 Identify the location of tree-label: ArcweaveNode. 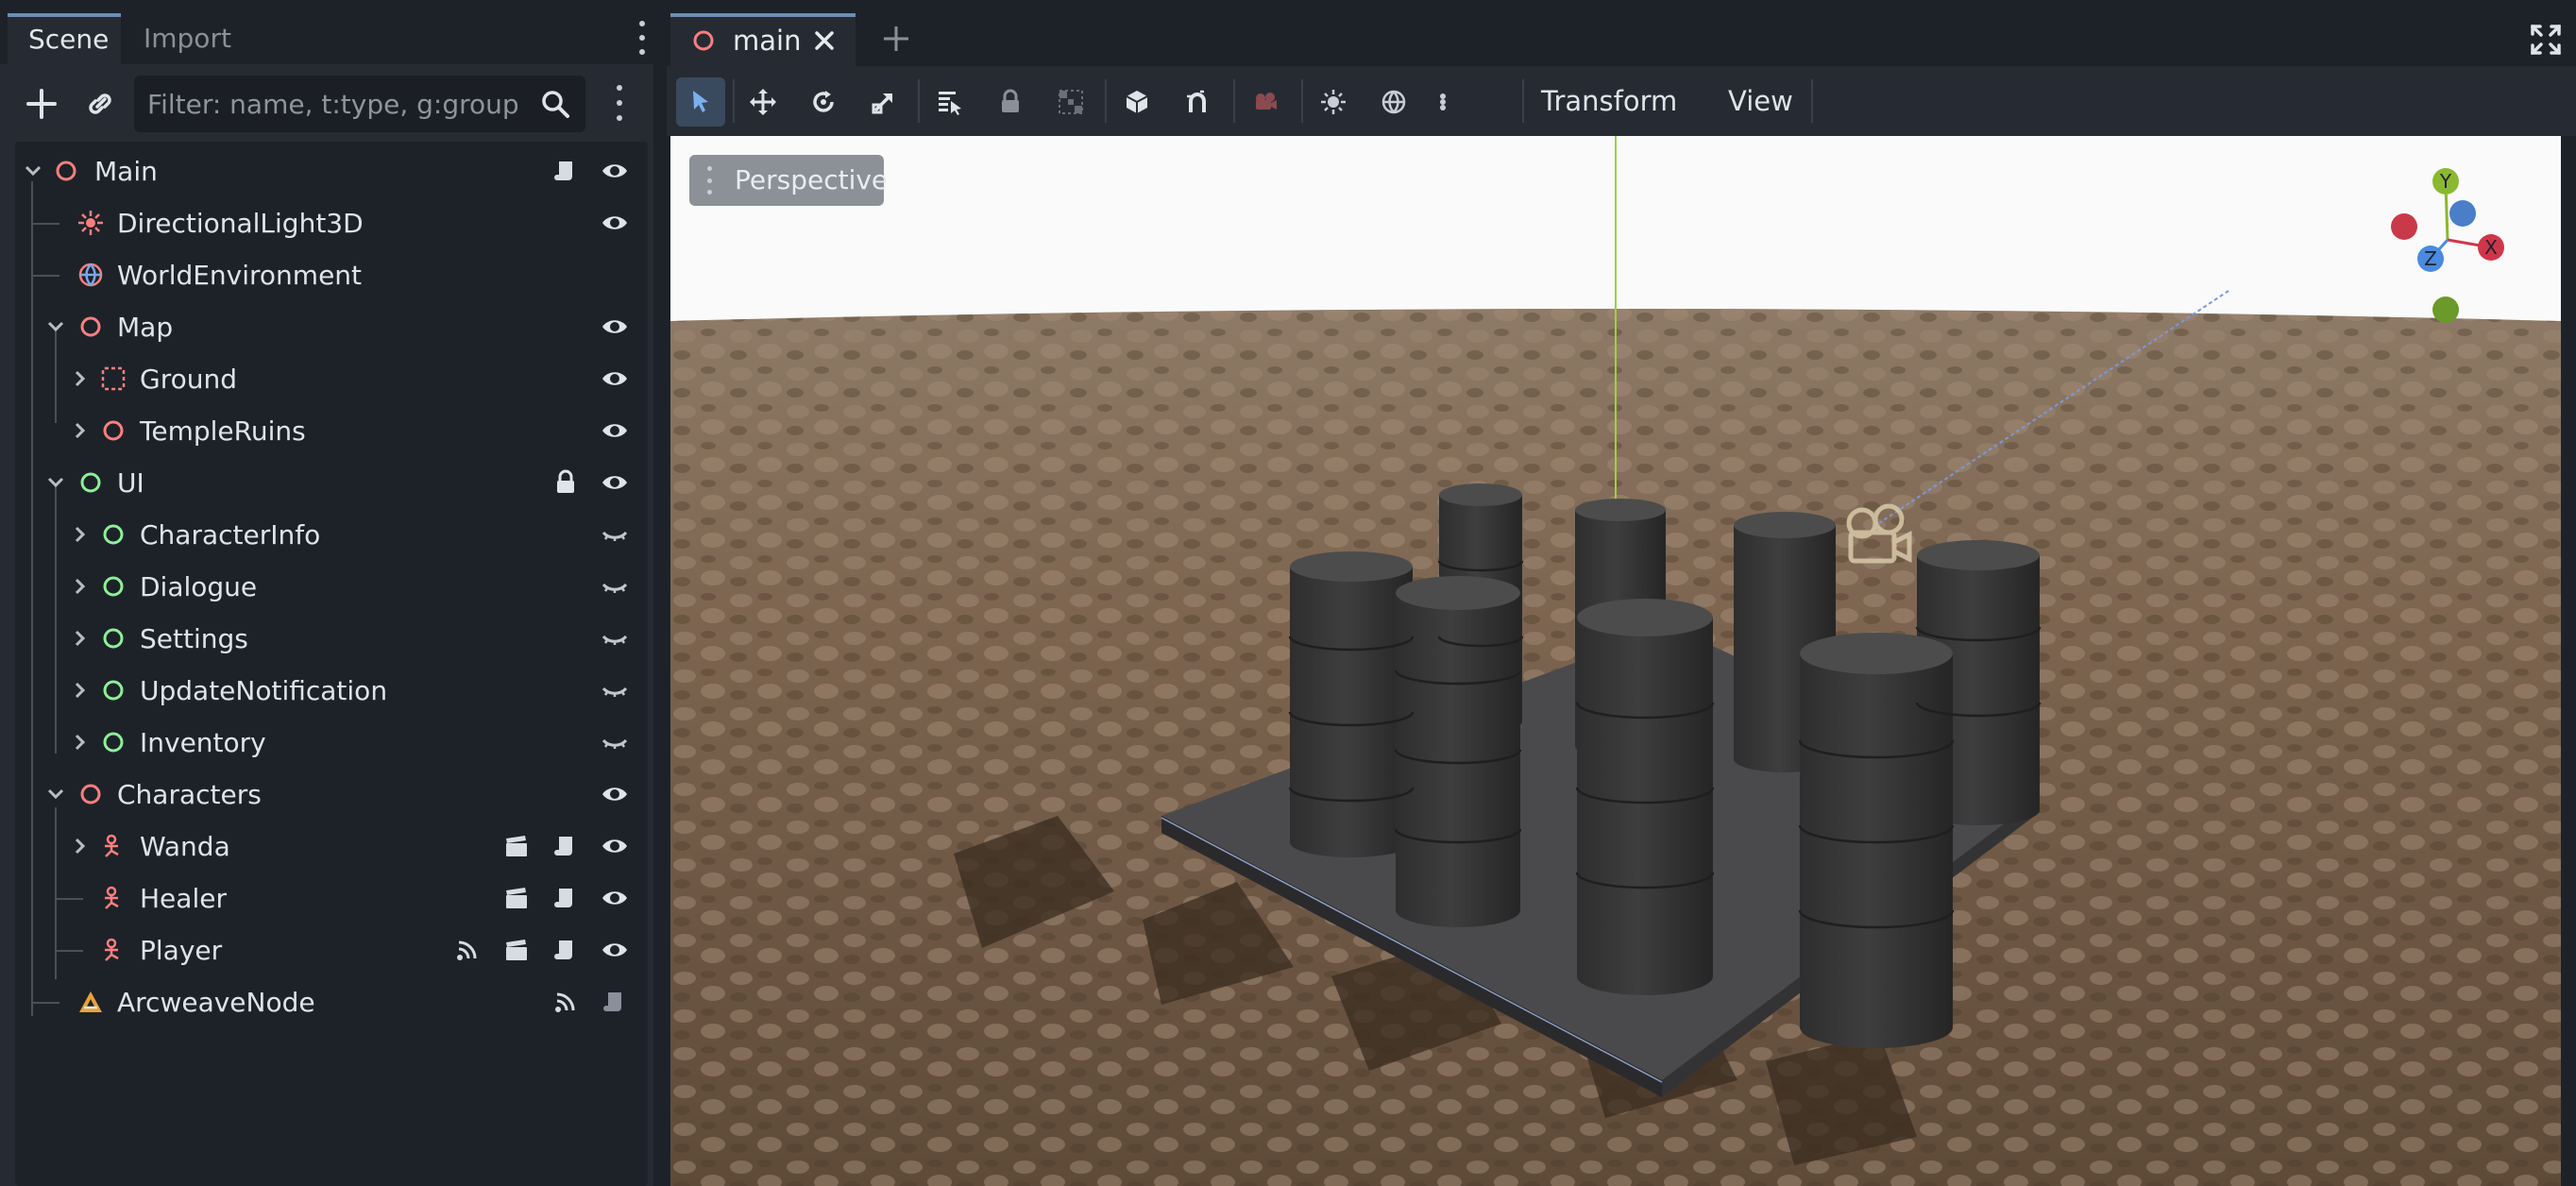
(216, 1003).